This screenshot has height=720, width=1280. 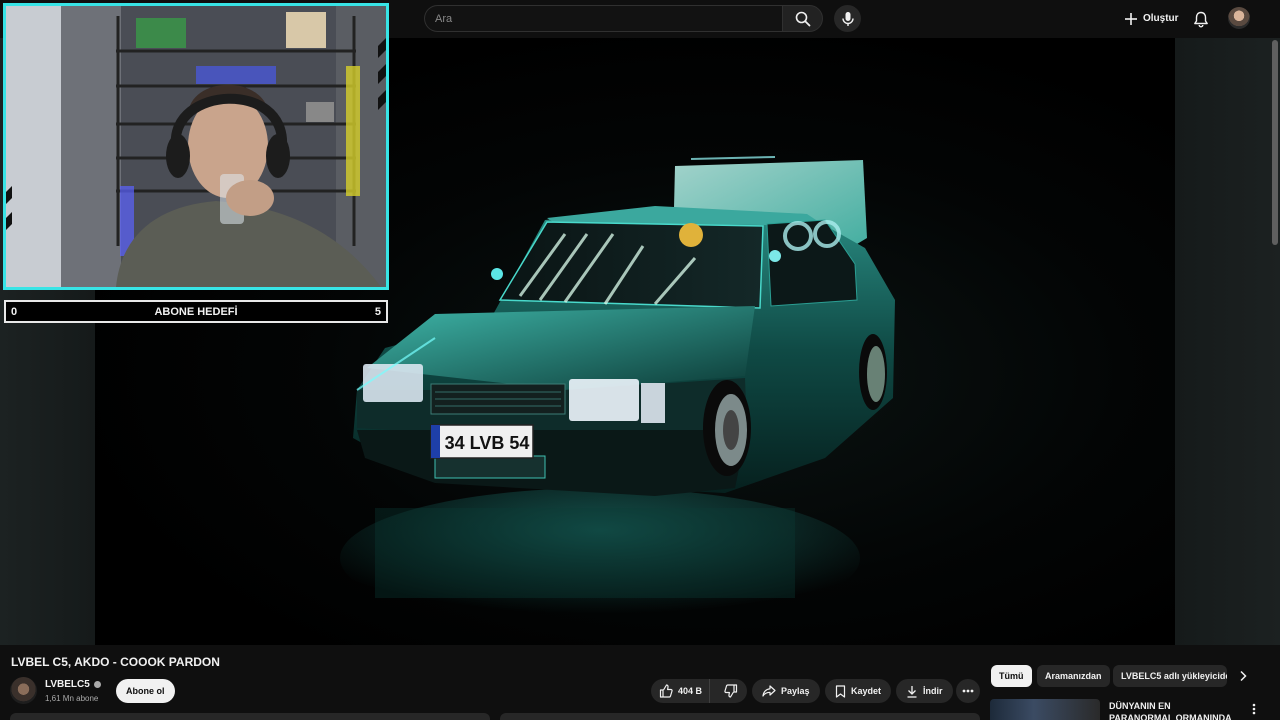 I want to click on subscriber-goal-bar: 0 ABONE HEDEFİ 5, so click(x=196, y=311).